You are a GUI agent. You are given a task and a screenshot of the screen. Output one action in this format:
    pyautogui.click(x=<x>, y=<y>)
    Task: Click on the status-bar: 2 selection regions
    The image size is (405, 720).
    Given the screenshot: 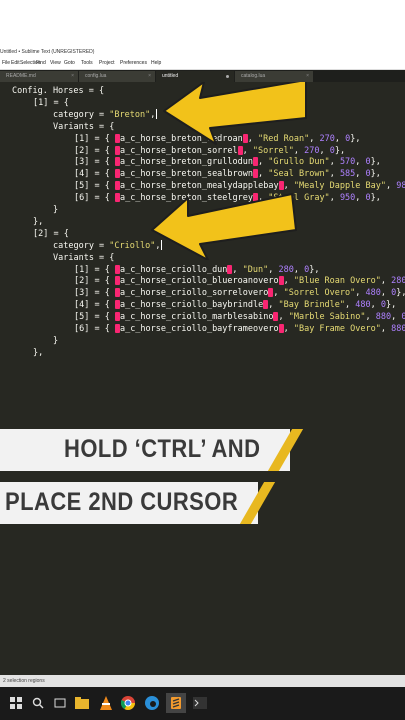 What is the action you would take?
    pyautogui.click(x=202, y=681)
    